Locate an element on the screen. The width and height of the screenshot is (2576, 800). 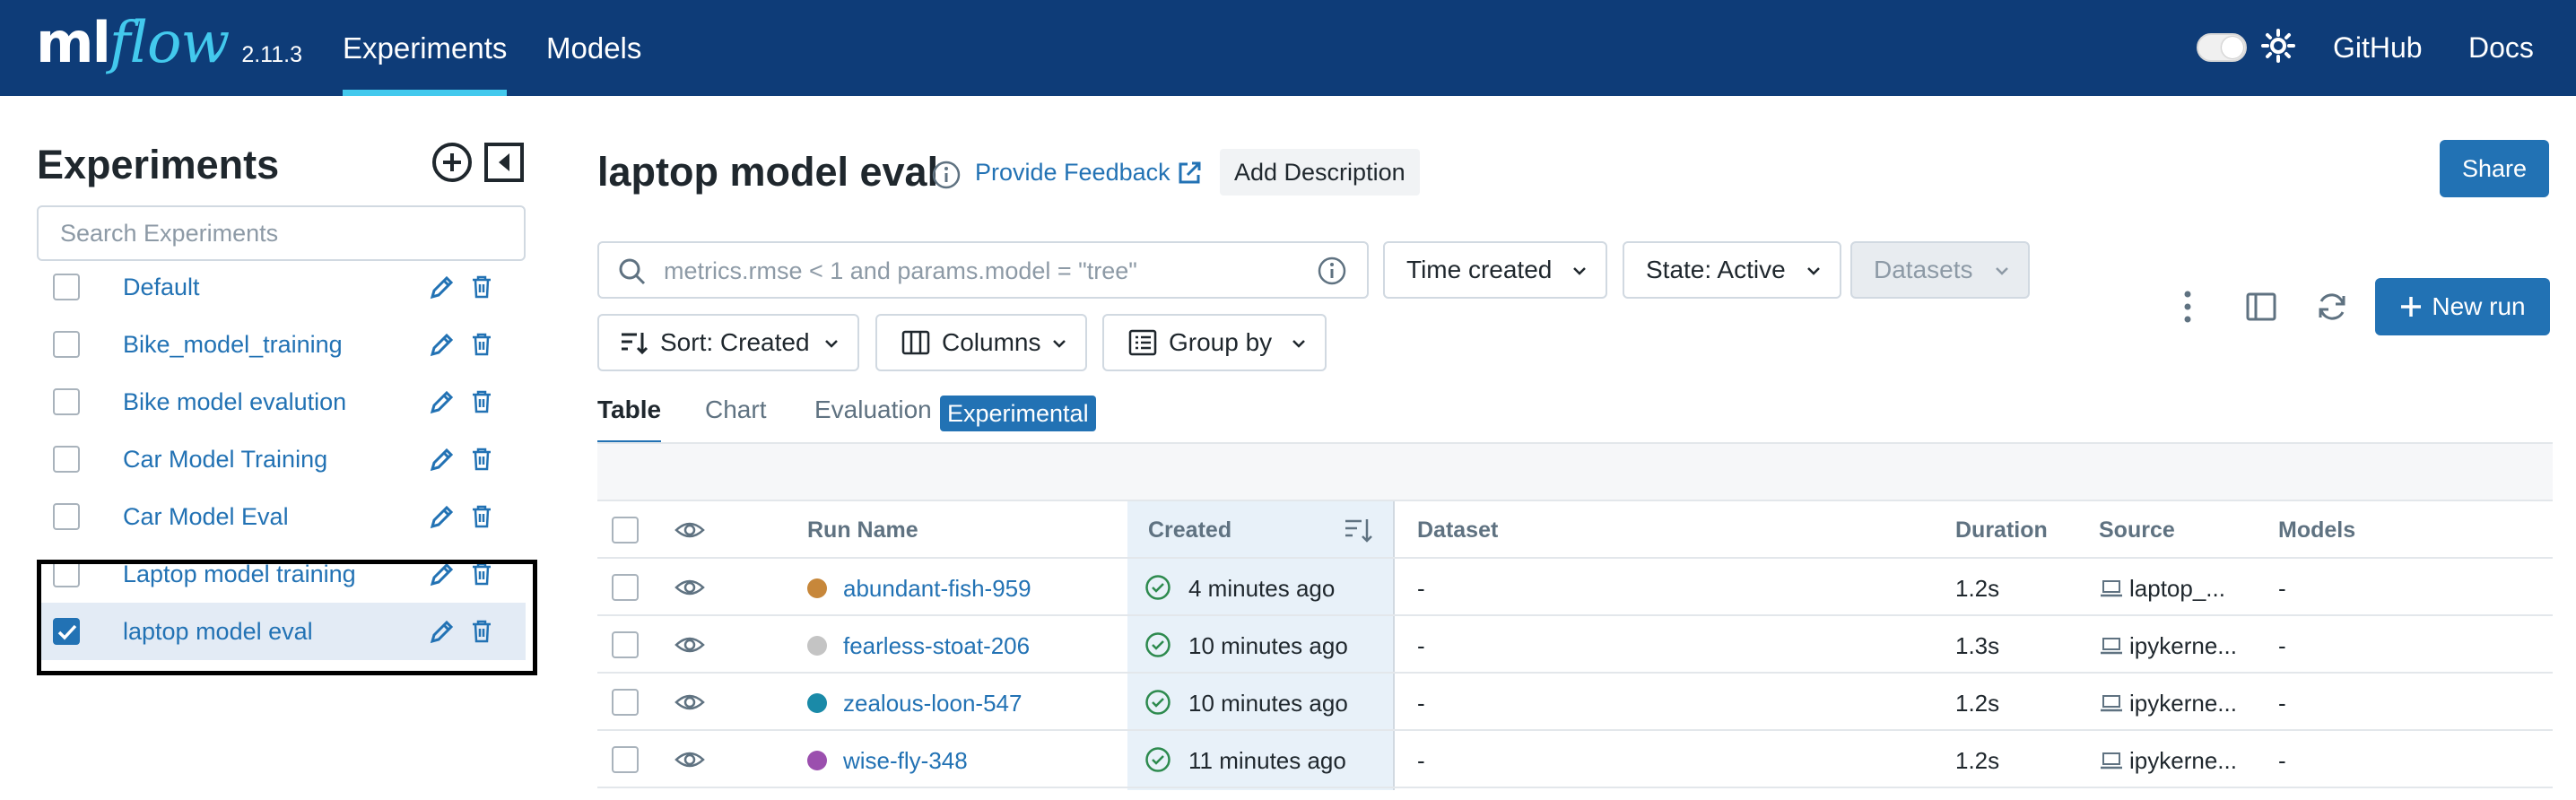
experiment-checkbox-checked is located at coordinates (66, 631).